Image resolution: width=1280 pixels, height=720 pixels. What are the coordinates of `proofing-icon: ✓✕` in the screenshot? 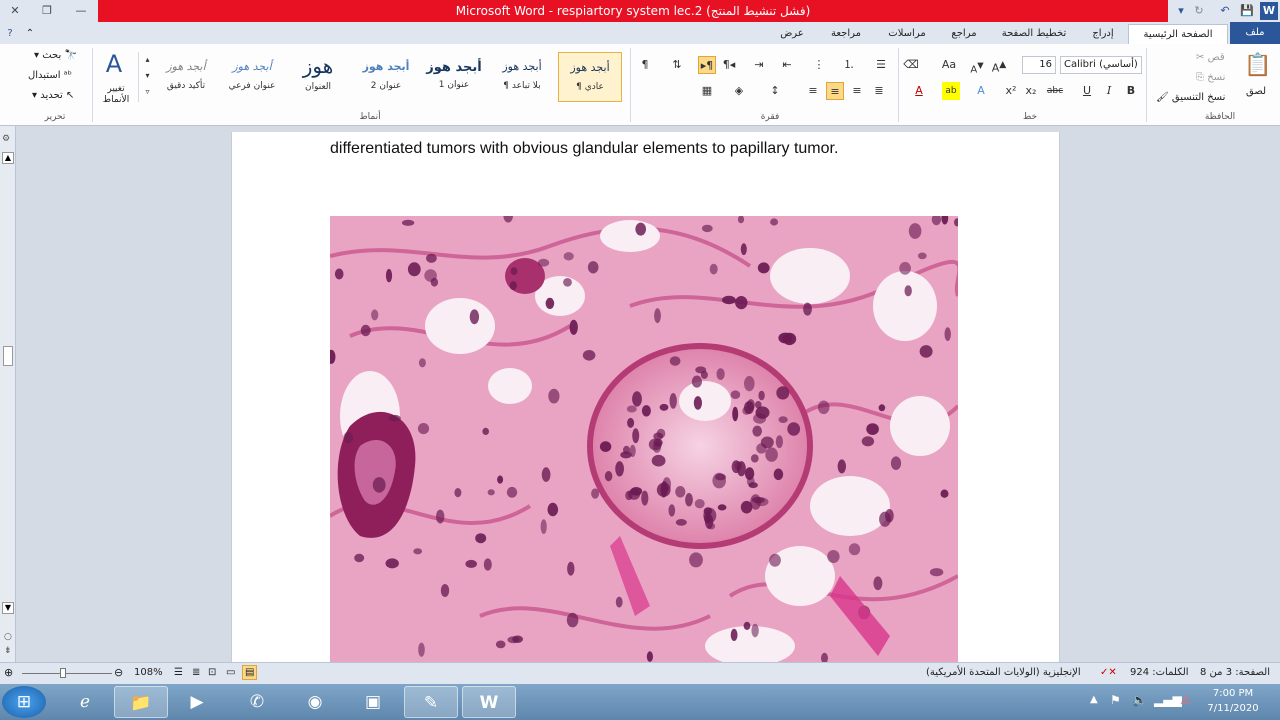 It's located at (1108, 672).